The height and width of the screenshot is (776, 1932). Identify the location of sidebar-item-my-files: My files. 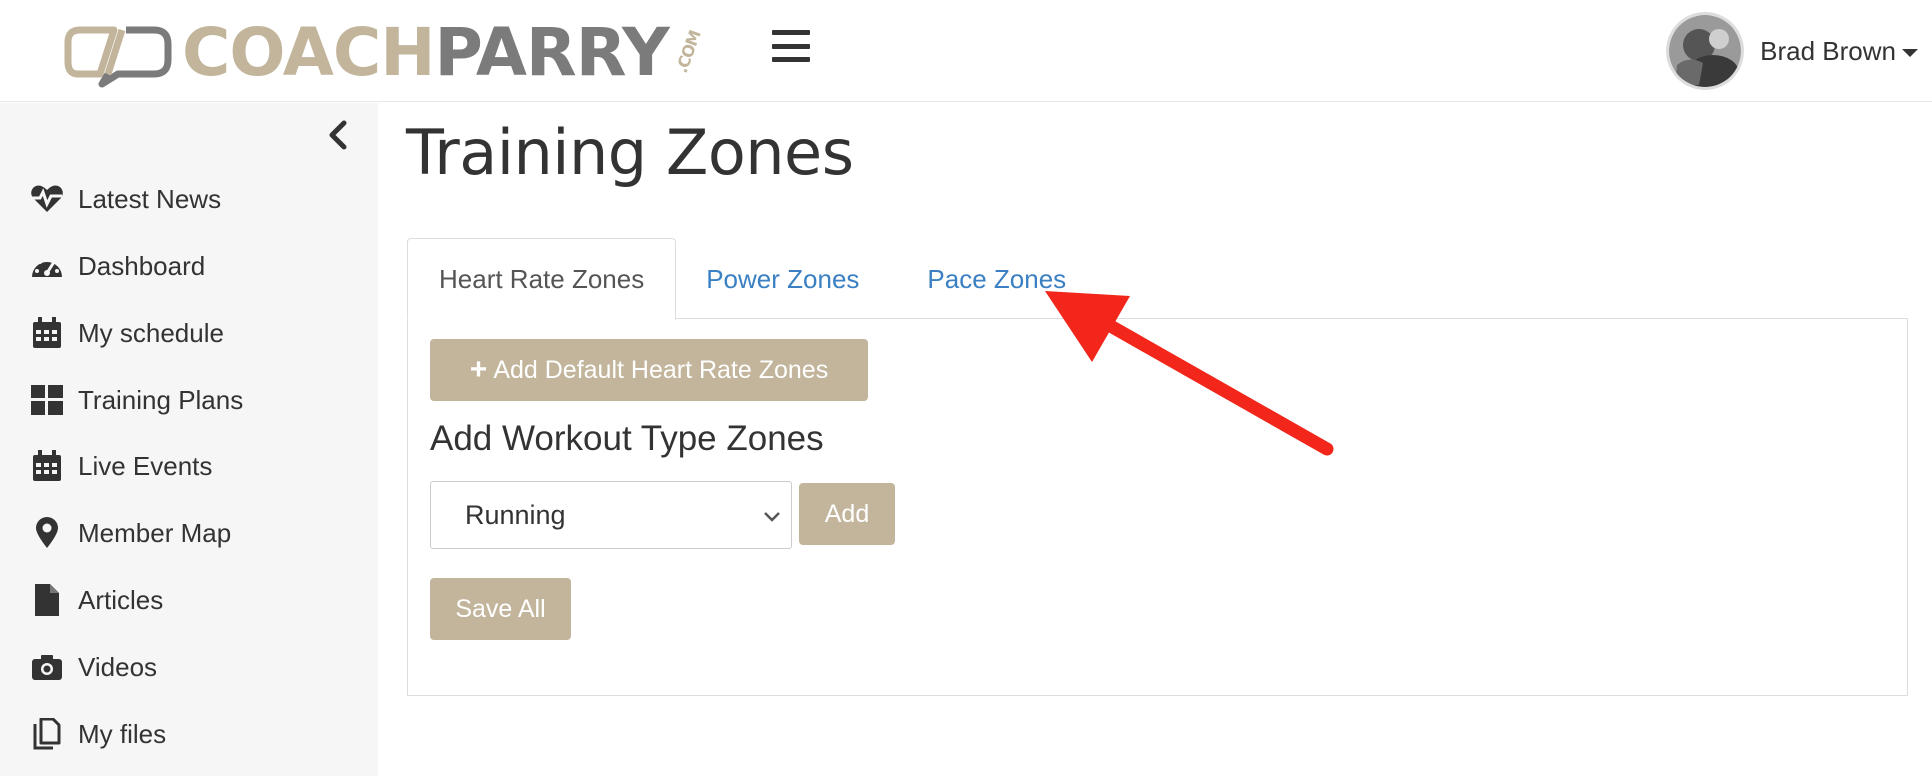
(98, 734).